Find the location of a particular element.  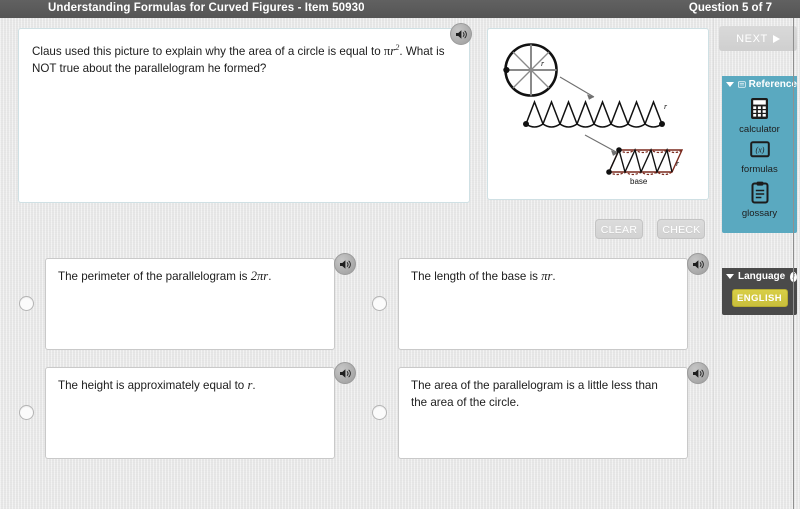

language-panel: Language i ENGLISH is located at coordinates (759, 291).